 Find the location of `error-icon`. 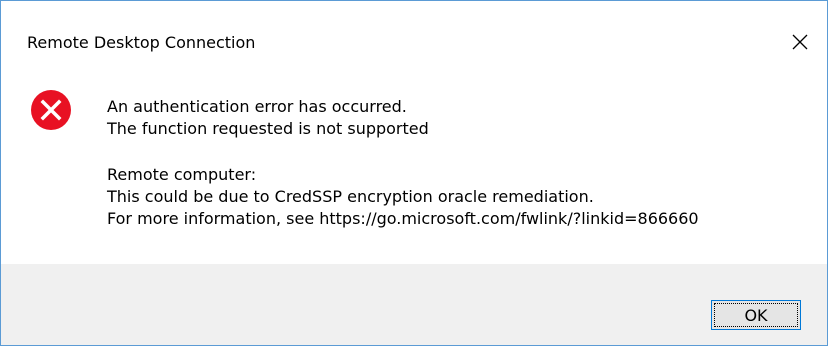

error-icon is located at coordinates (51, 110).